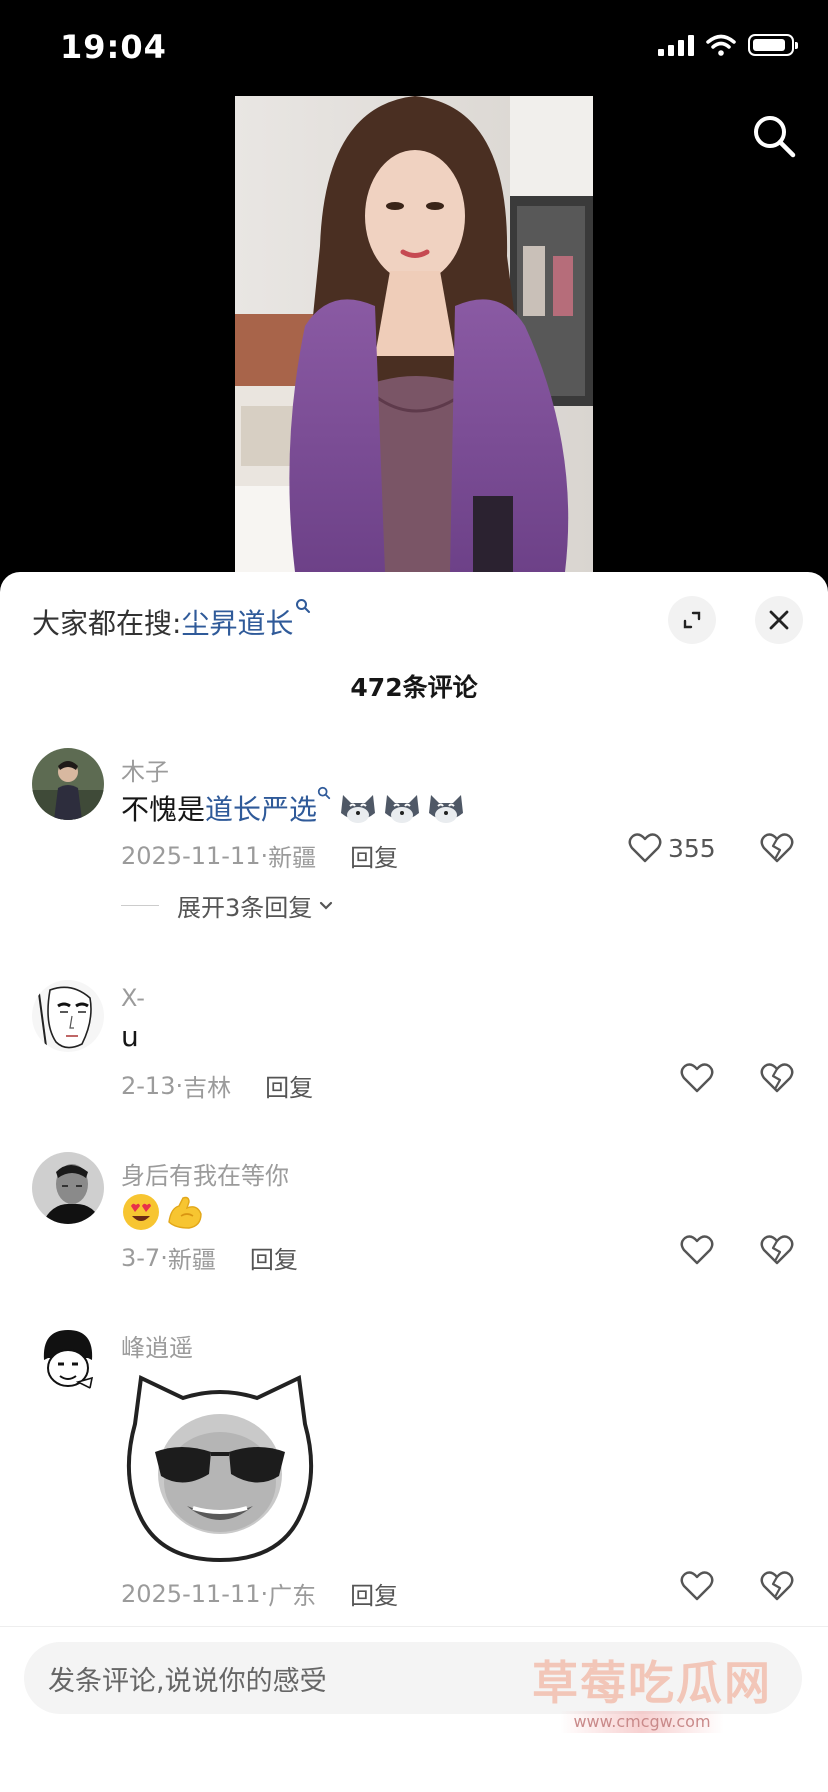  I want to click on flexed-biceps-emoji-icon, so click(185, 1212).